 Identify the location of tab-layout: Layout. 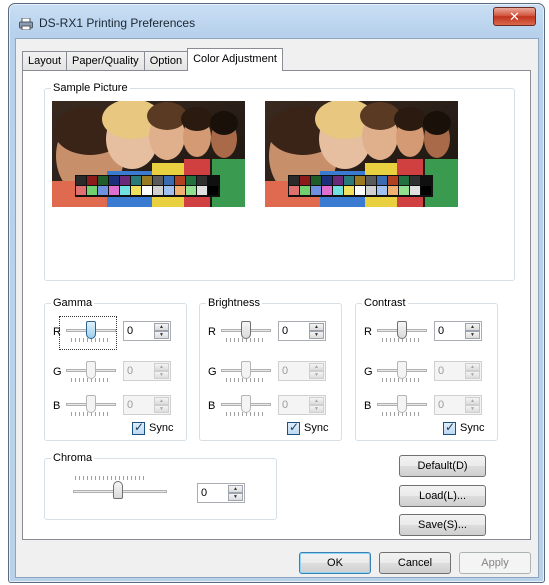
(45, 61).